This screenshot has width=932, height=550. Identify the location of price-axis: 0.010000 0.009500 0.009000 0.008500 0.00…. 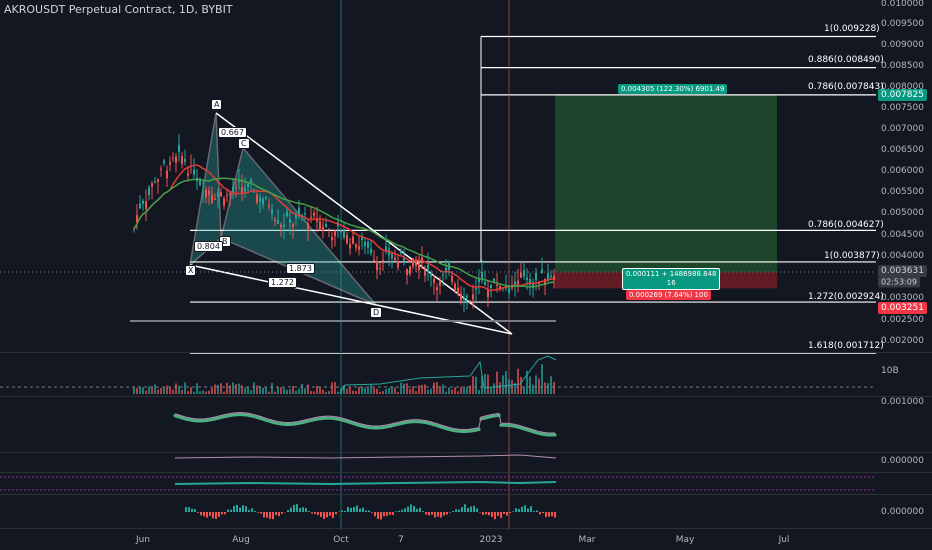
(904, 275).